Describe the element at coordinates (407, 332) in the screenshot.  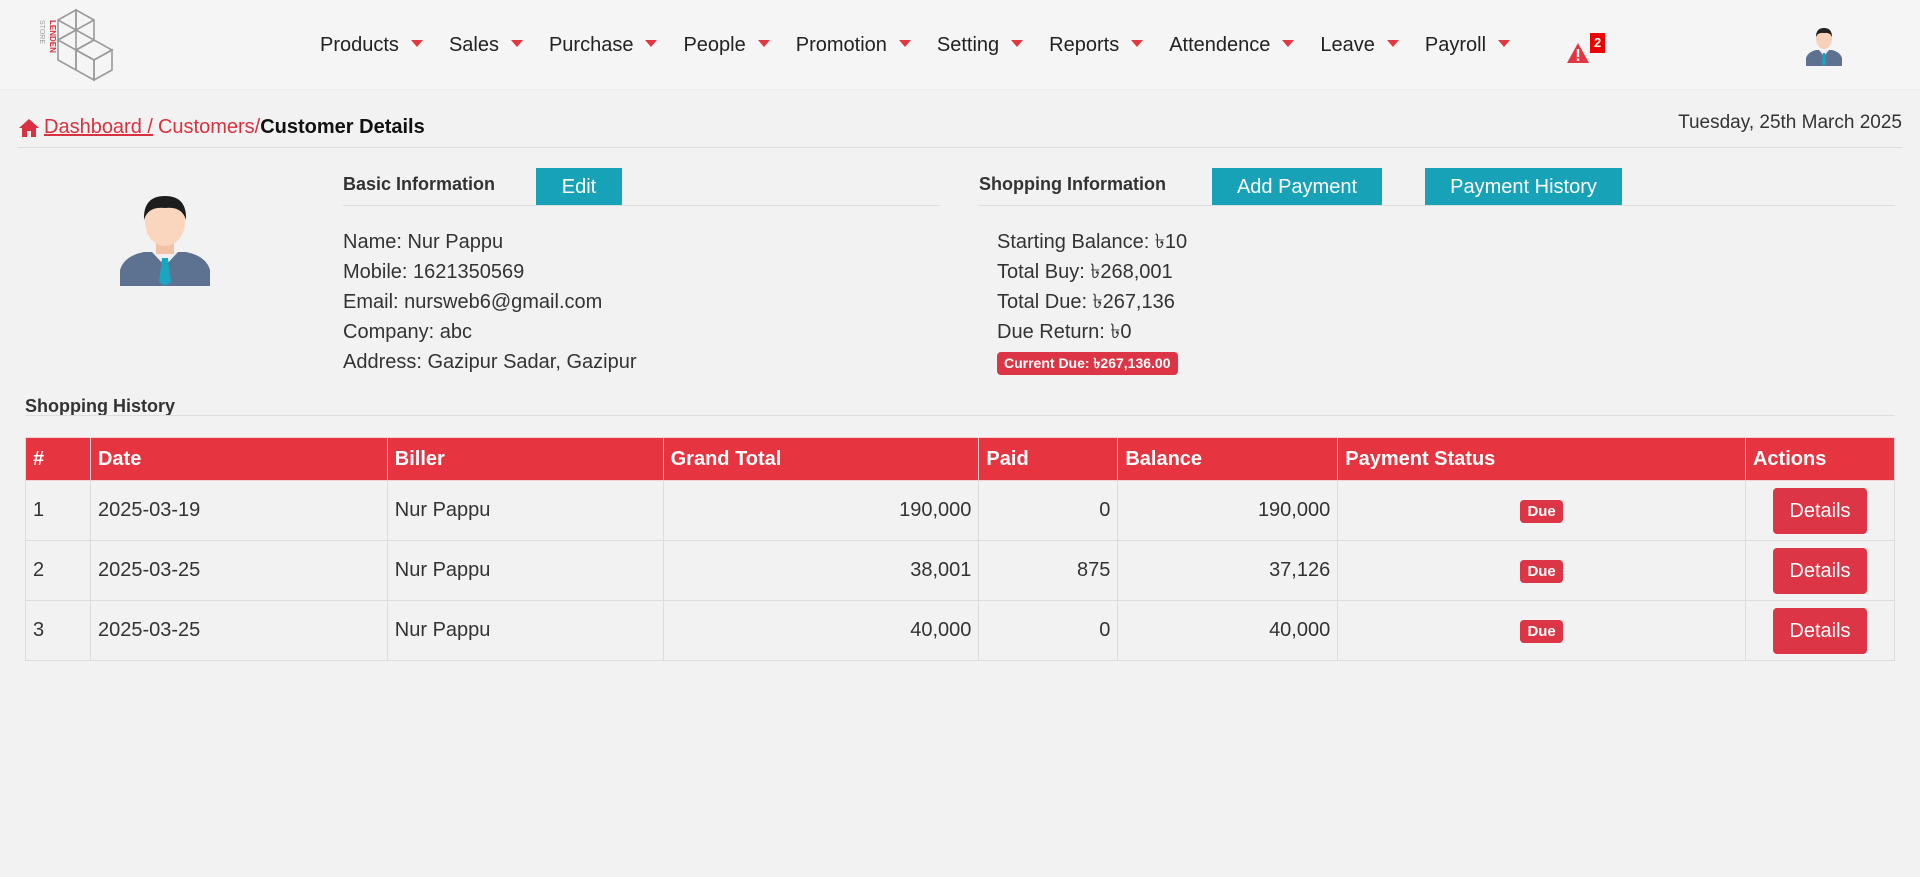
I see `customer-company: Company: abc` at that location.